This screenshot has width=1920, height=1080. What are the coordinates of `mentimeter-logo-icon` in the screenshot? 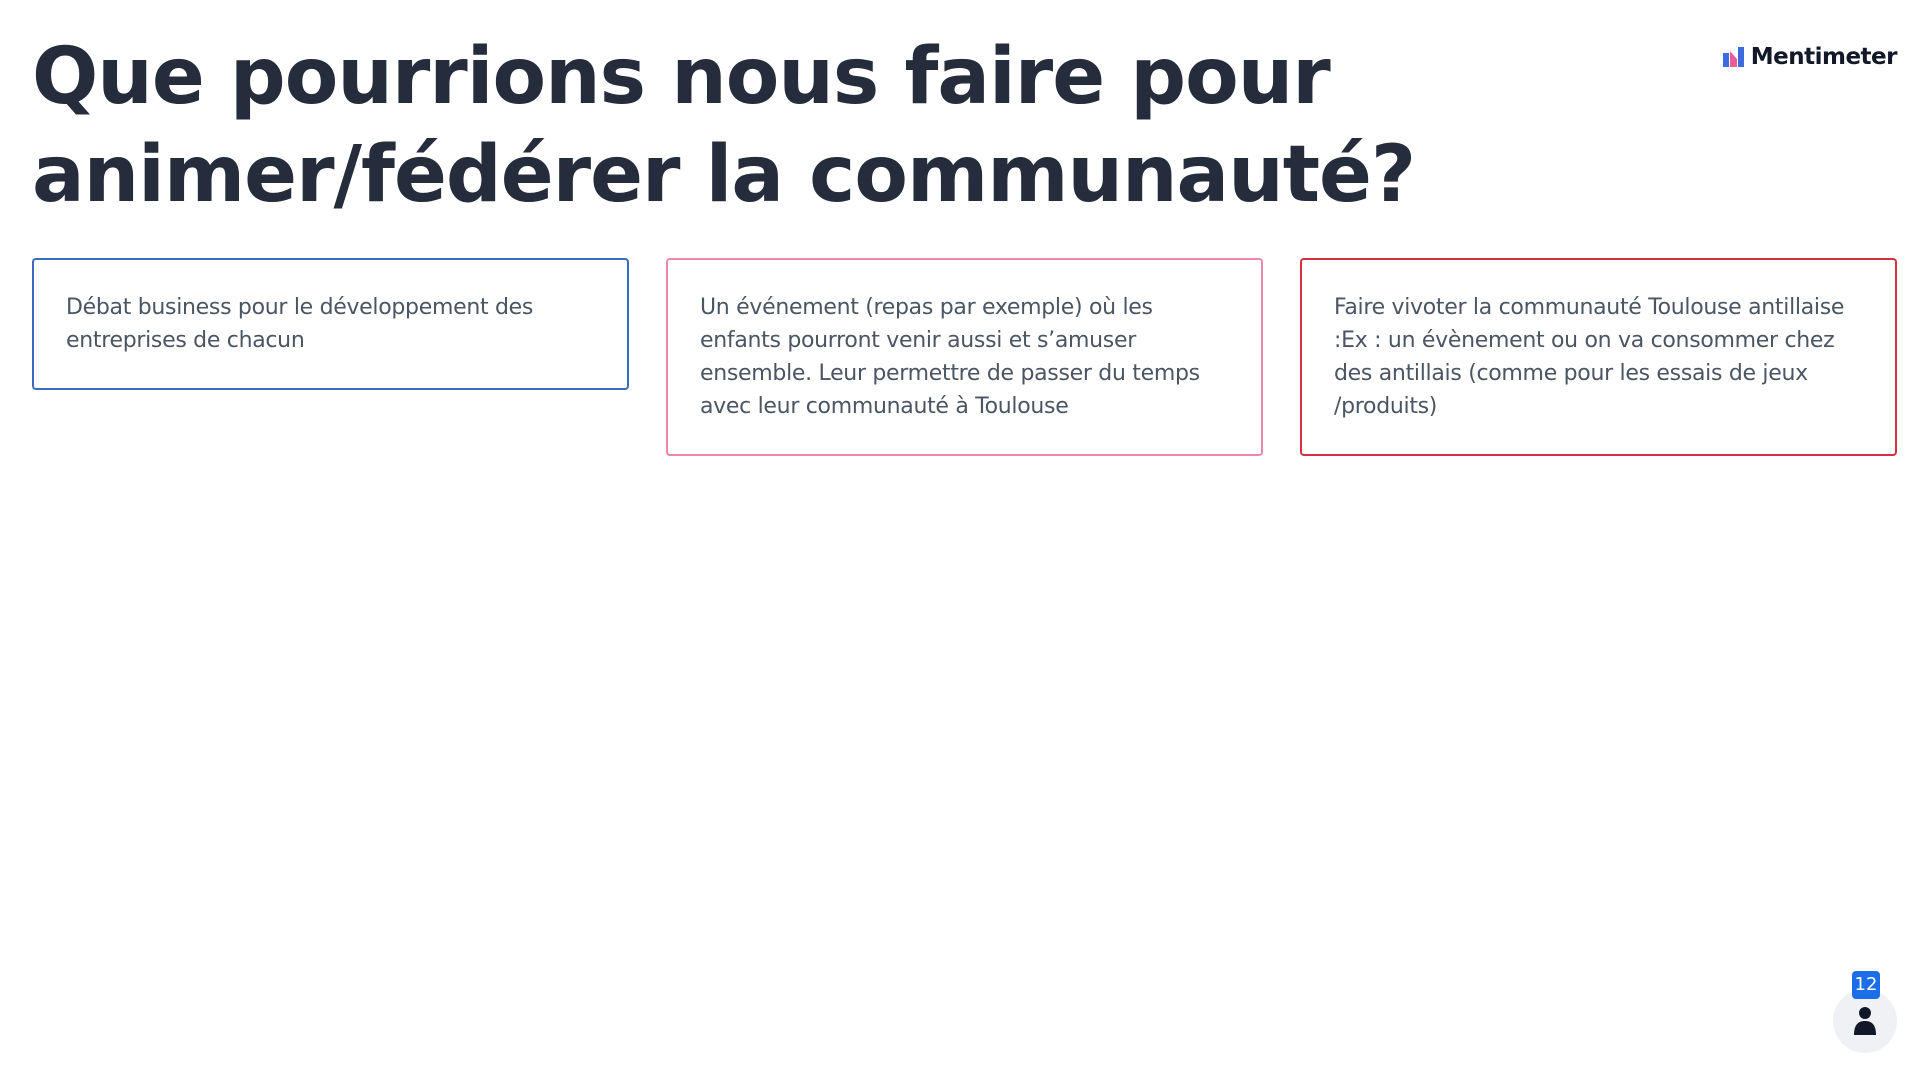 It's located at (1733, 57).